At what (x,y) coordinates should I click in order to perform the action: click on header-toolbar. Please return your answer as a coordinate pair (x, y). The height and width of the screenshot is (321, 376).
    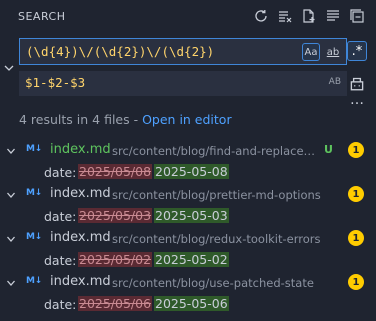
    Looking at the image, I should click on (309, 16).